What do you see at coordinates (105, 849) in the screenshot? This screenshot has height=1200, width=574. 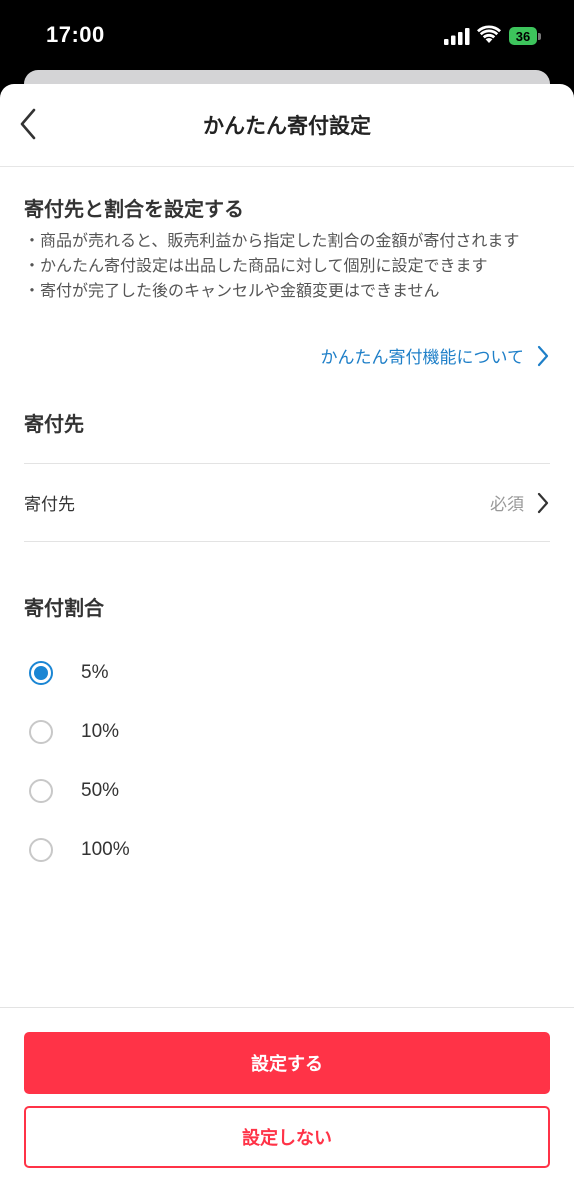 I see `ratio-option-label: 100%` at bounding box center [105, 849].